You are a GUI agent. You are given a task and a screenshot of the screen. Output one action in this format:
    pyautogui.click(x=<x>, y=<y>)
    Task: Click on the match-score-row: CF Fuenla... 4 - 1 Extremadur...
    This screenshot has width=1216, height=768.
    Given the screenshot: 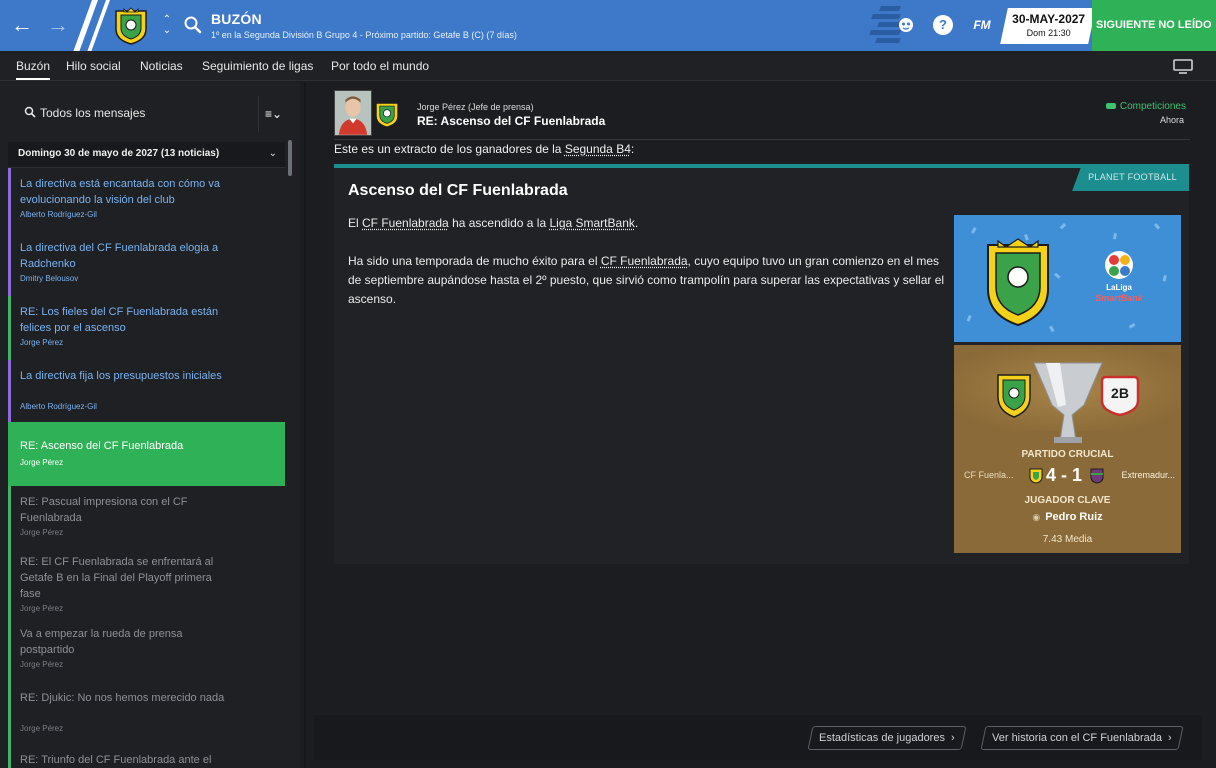 What is the action you would take?
    pyautogui.click(x=1067, y=476)
    